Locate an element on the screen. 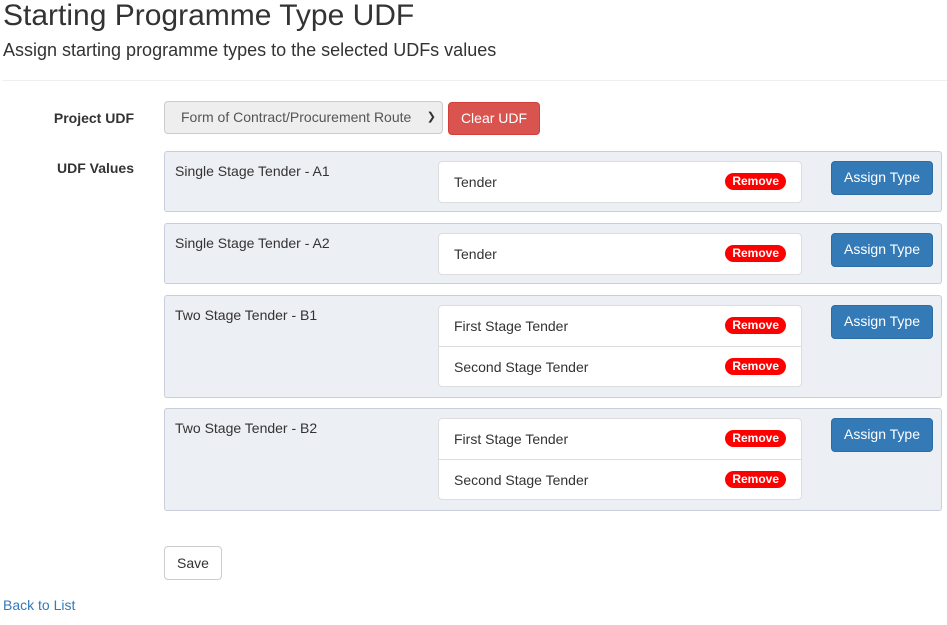 Image resolution: width=947 pixels, height=625 pixels. project-udf-selected-value: Form of Contract/Procurement Route is located at coordinates (296, 117).